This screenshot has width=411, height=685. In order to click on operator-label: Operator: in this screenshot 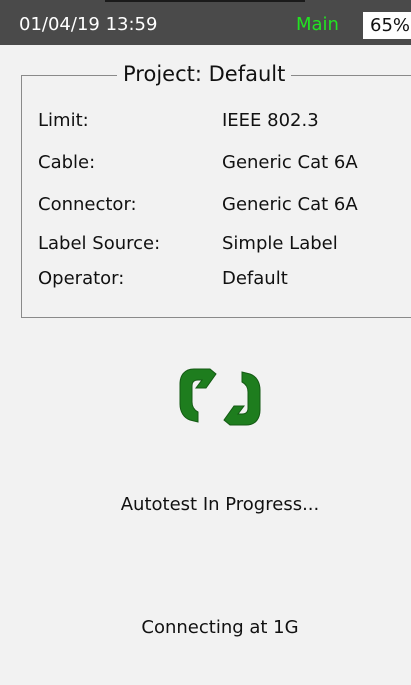, I will do `click(81, 278)`.